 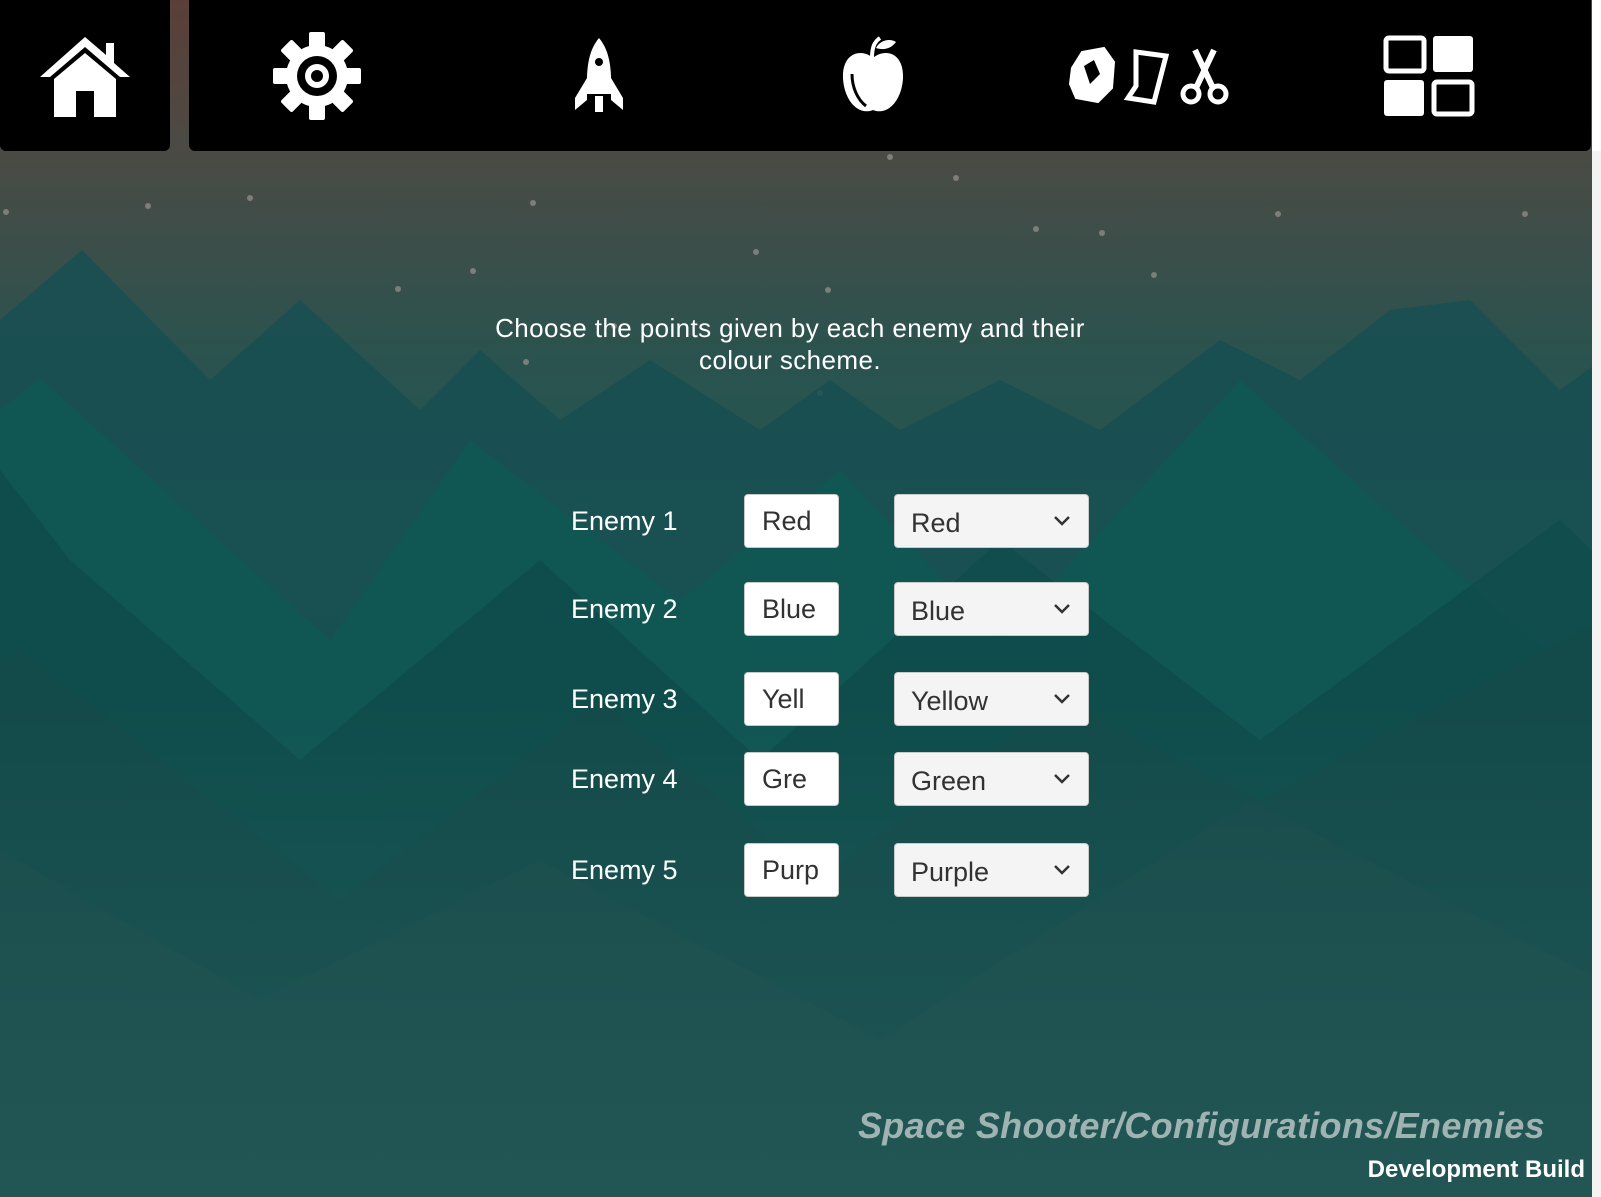 I want to click on colour-value: Purple, so click(x=950, y=872).